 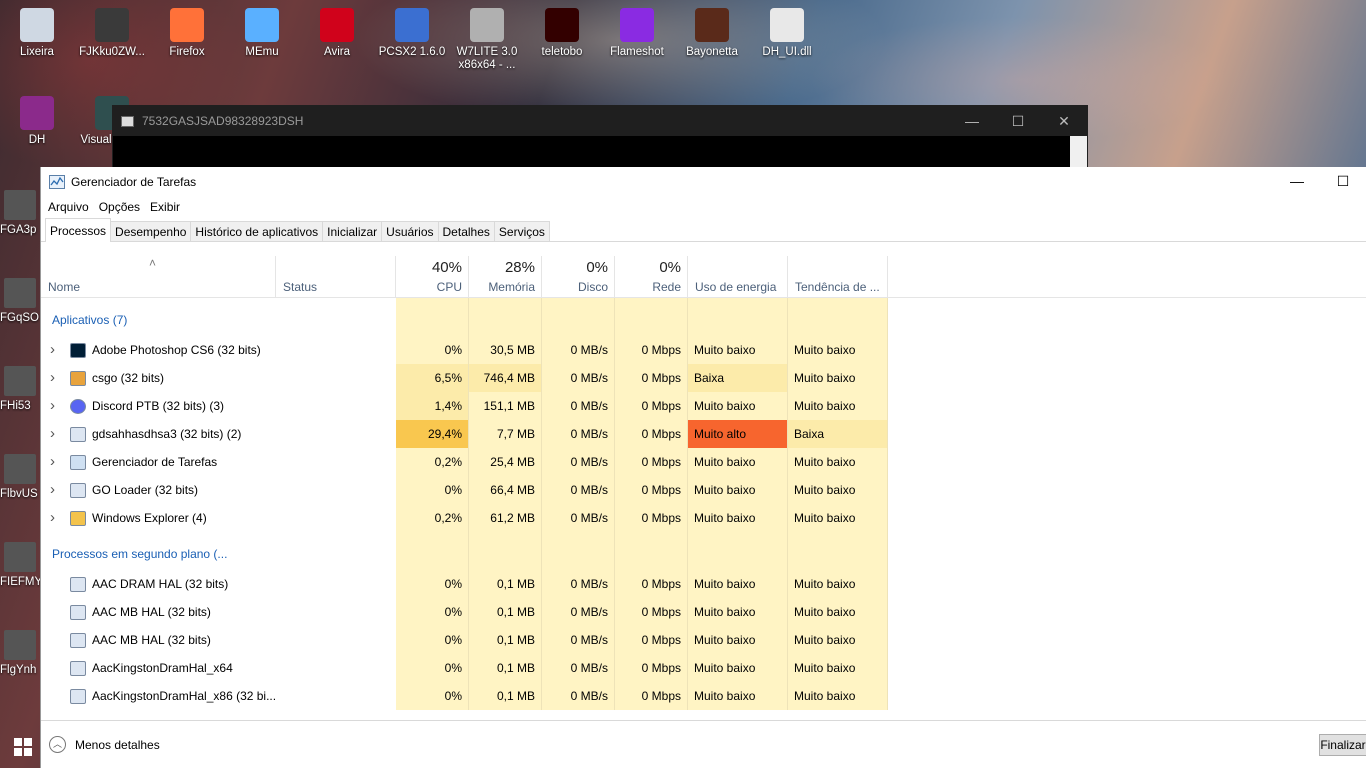 I want to click on desktop-icon-10: DH_UI.dll, so click(x=787, y=33).